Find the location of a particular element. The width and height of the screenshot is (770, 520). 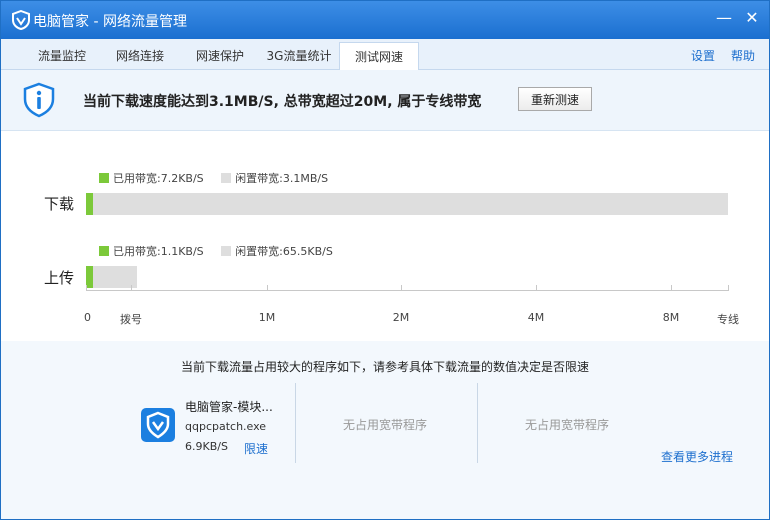

download-bar-used is located at coordinates (89, 204).